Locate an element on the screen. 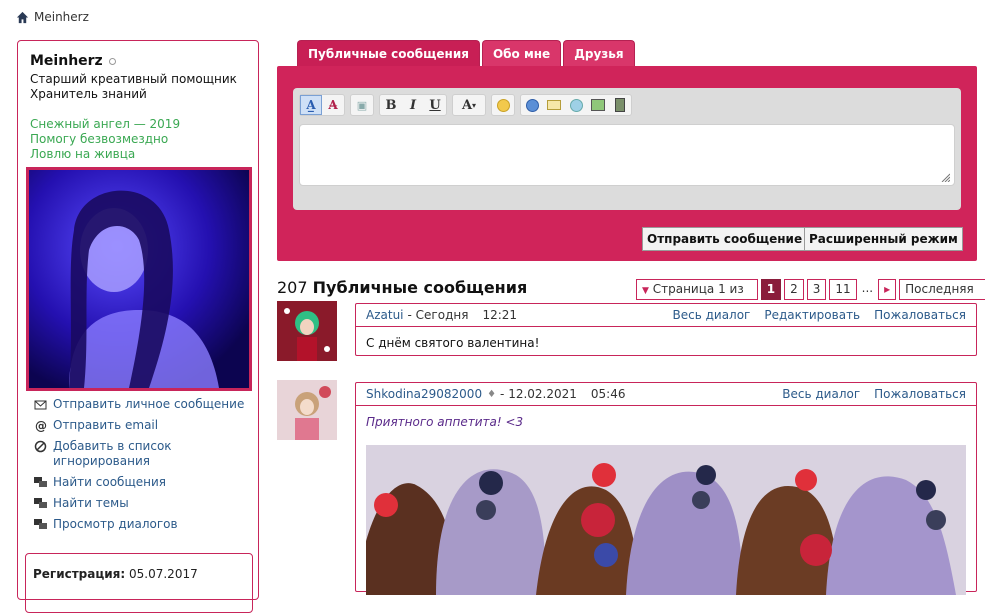 This screenshot has width=985, height=613. profile-username: Meinherz is located at coordinates (73, 61).